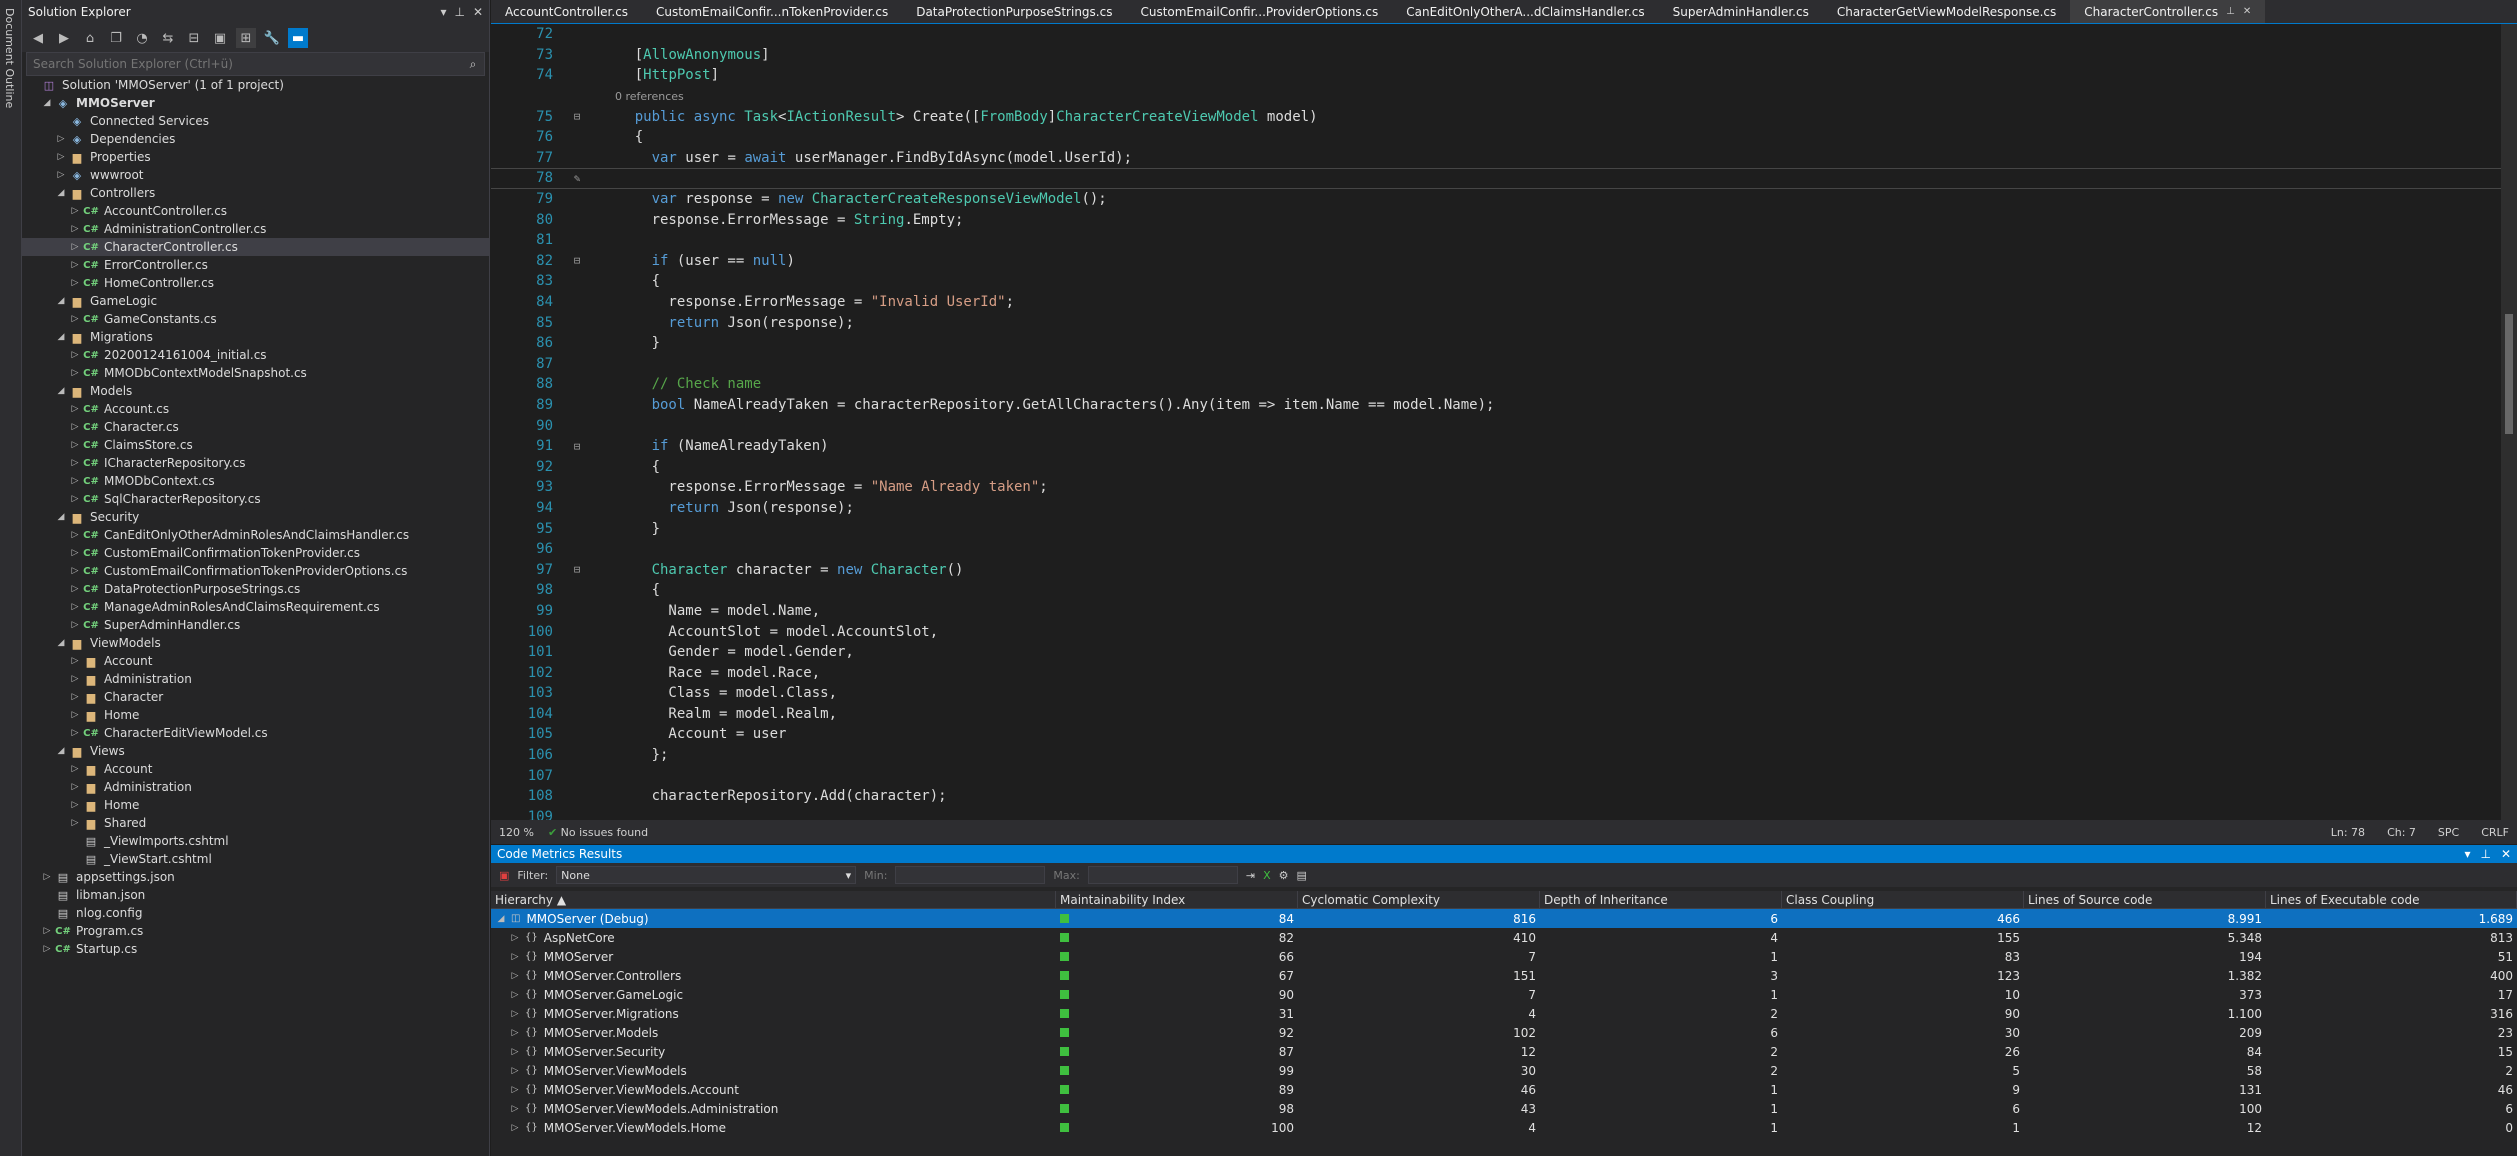  Describe the element at coordinates (566, 11) in the screenshot. I see `document-tab: AccountController.cs` at that location.